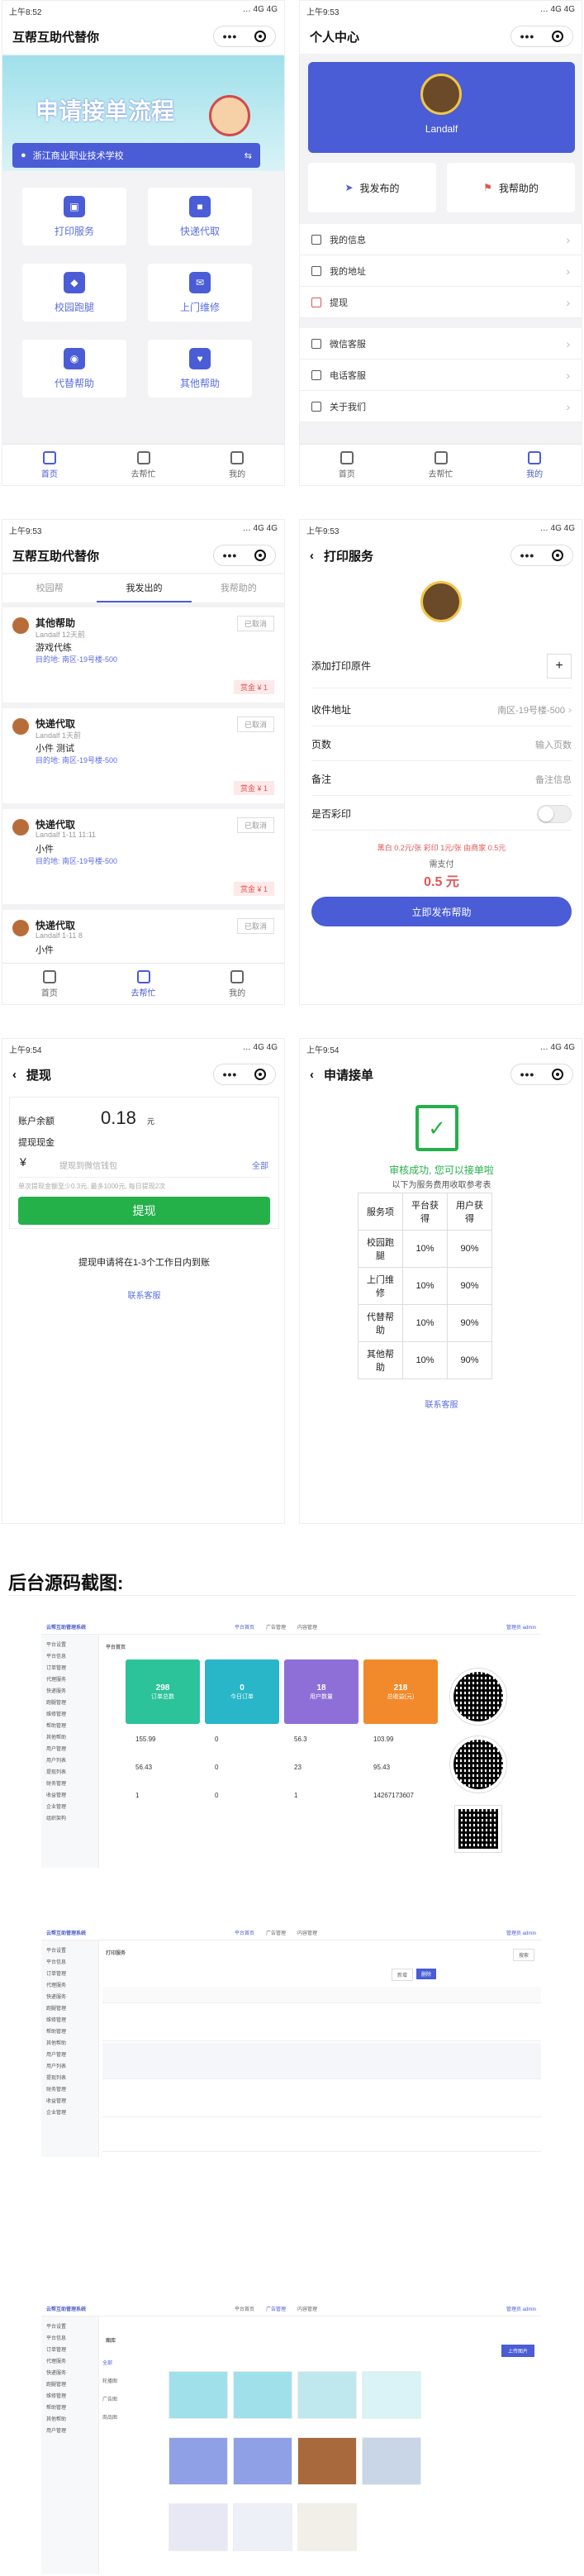 Image resolution: width=584 pixels, height=2576 pixels. Describe the element at coordinates (559, 666) in the screenshot. I see `plus-icon: +` at that location.